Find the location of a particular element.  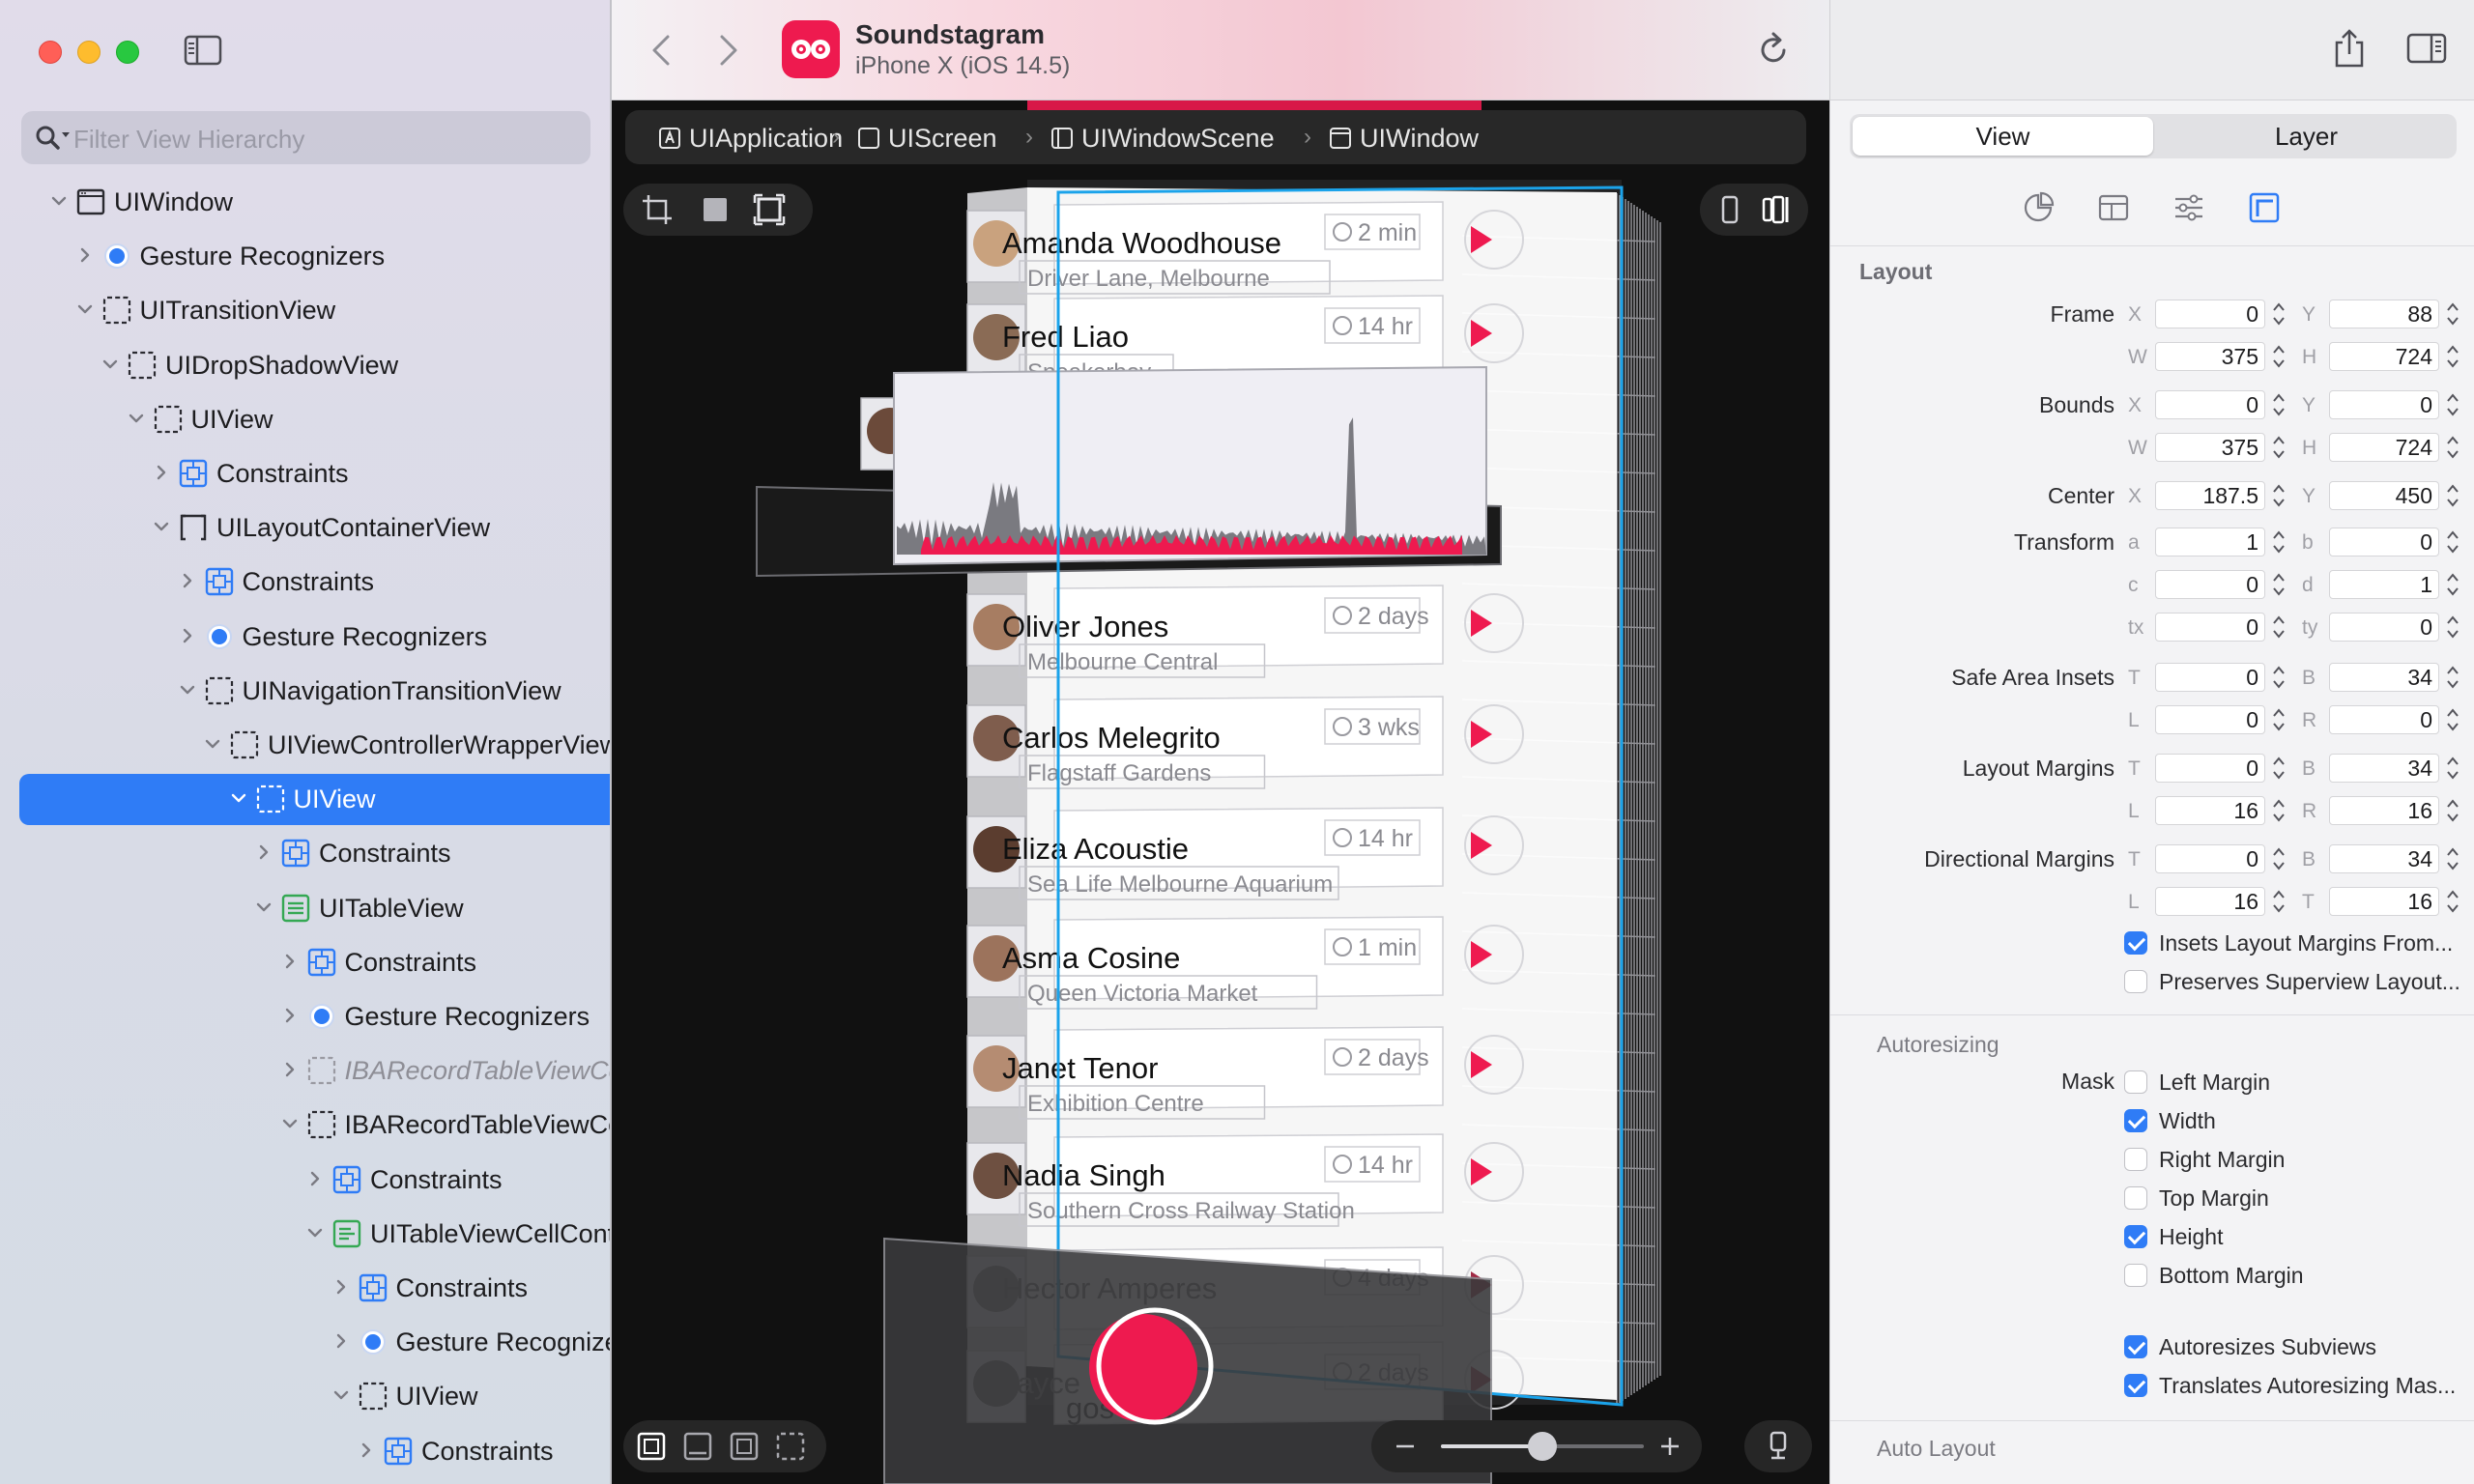

close-window-button is located at coordinates (51, 53).